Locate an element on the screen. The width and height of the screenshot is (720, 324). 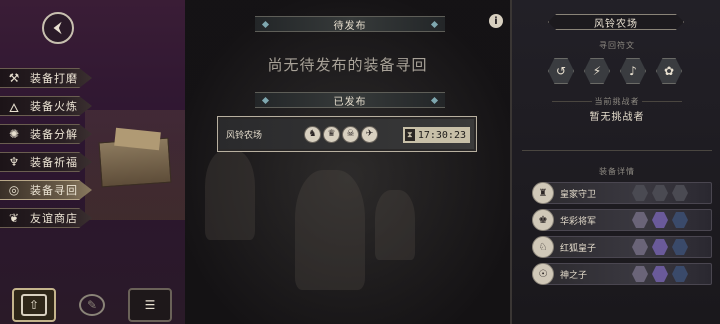
quest-name: 风铃农场 is located at coordinates (244, 135).